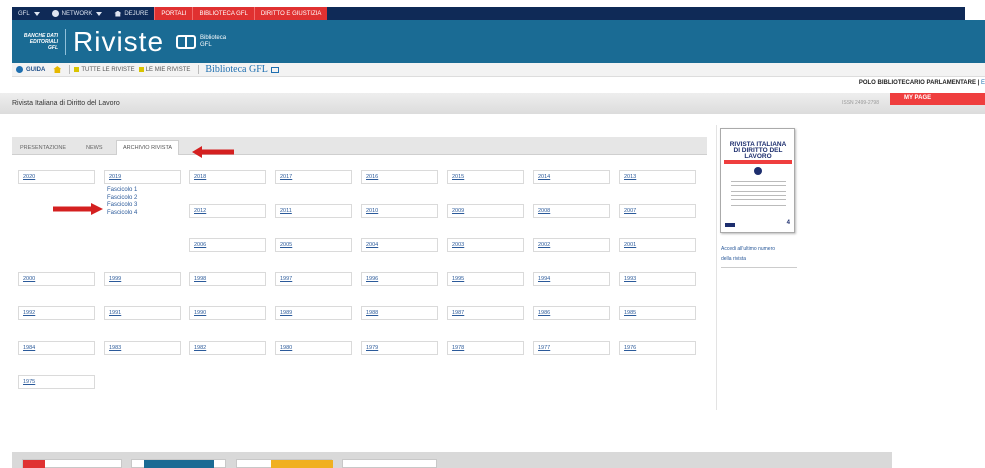 The width and height of the screenshot is (985, 468). I want to click on header-divider, so click(65, 41).